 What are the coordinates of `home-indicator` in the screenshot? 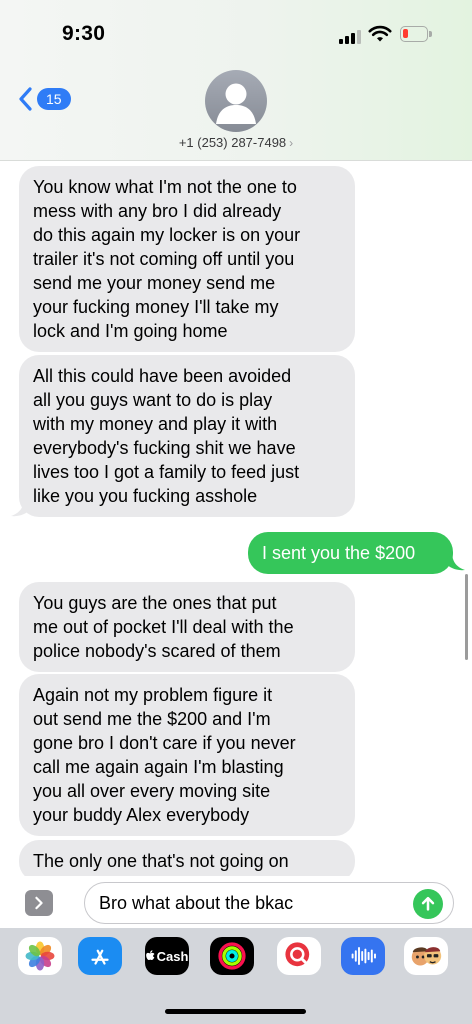 It's located at (235, 1011).